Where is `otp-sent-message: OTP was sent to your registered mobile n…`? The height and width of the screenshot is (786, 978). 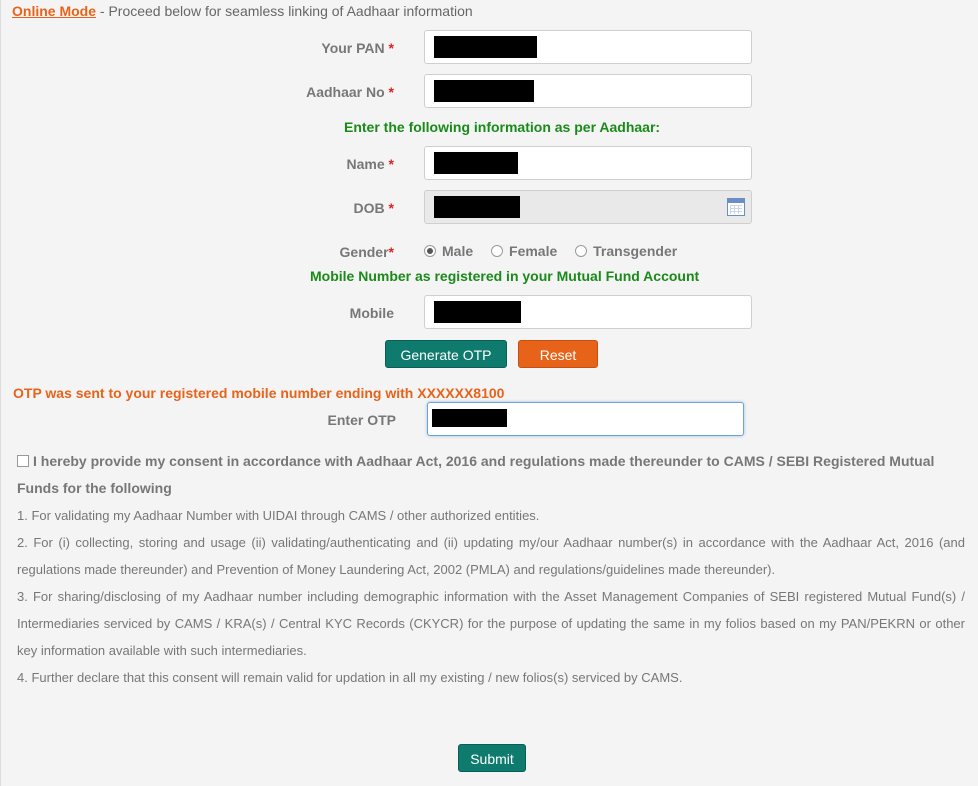 otp-sent-message: OTP was sent to your registered mobile n… is located at coordinates (259, 393).